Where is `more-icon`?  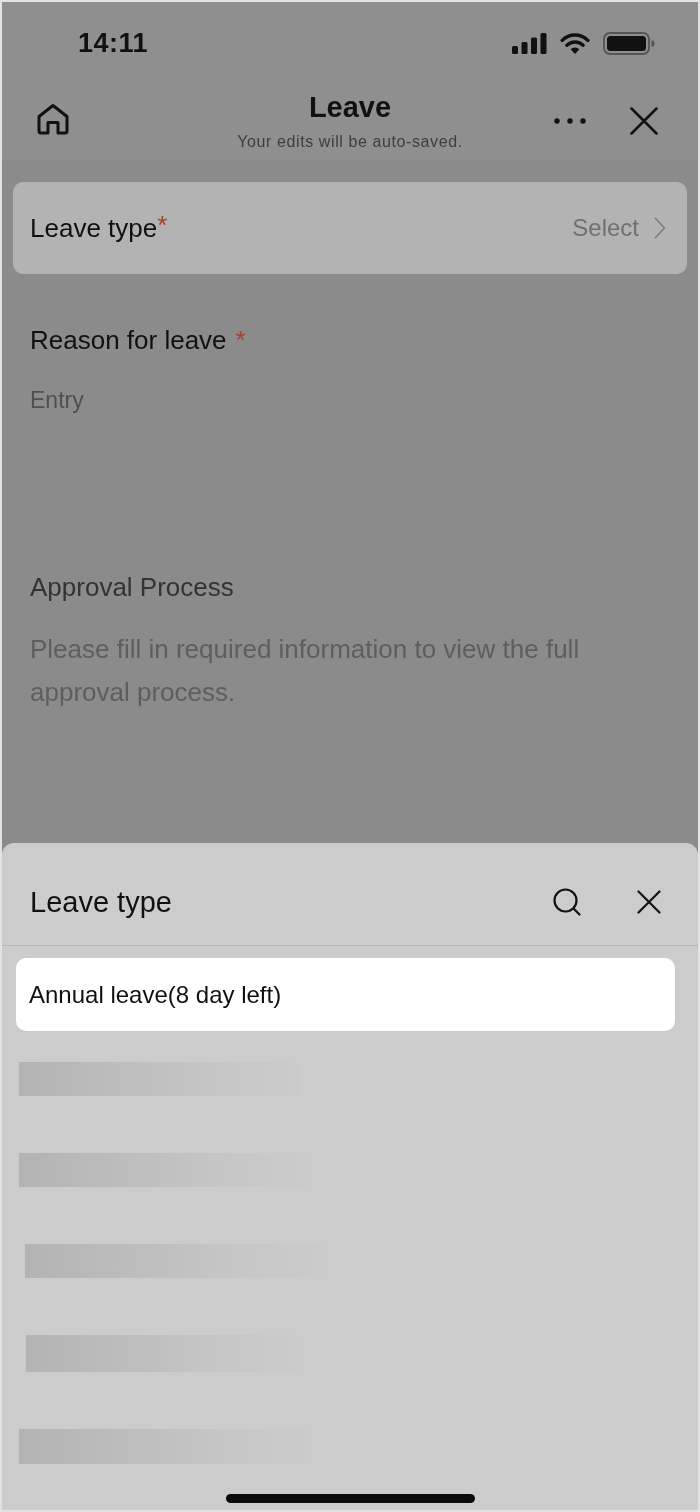
more-icon is located at coordinates (570, 121).